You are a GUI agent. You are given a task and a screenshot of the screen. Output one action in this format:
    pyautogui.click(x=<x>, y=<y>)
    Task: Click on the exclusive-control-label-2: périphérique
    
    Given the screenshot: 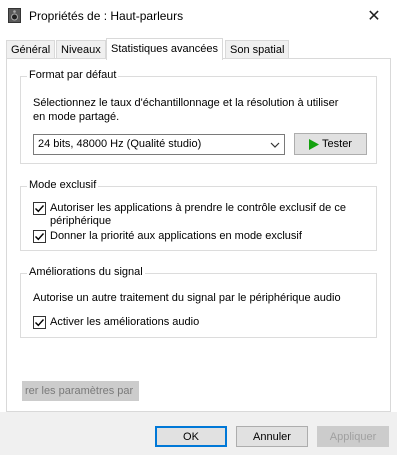 What is the action you would take?
    pyautogui.click(x=81, y=221)
    